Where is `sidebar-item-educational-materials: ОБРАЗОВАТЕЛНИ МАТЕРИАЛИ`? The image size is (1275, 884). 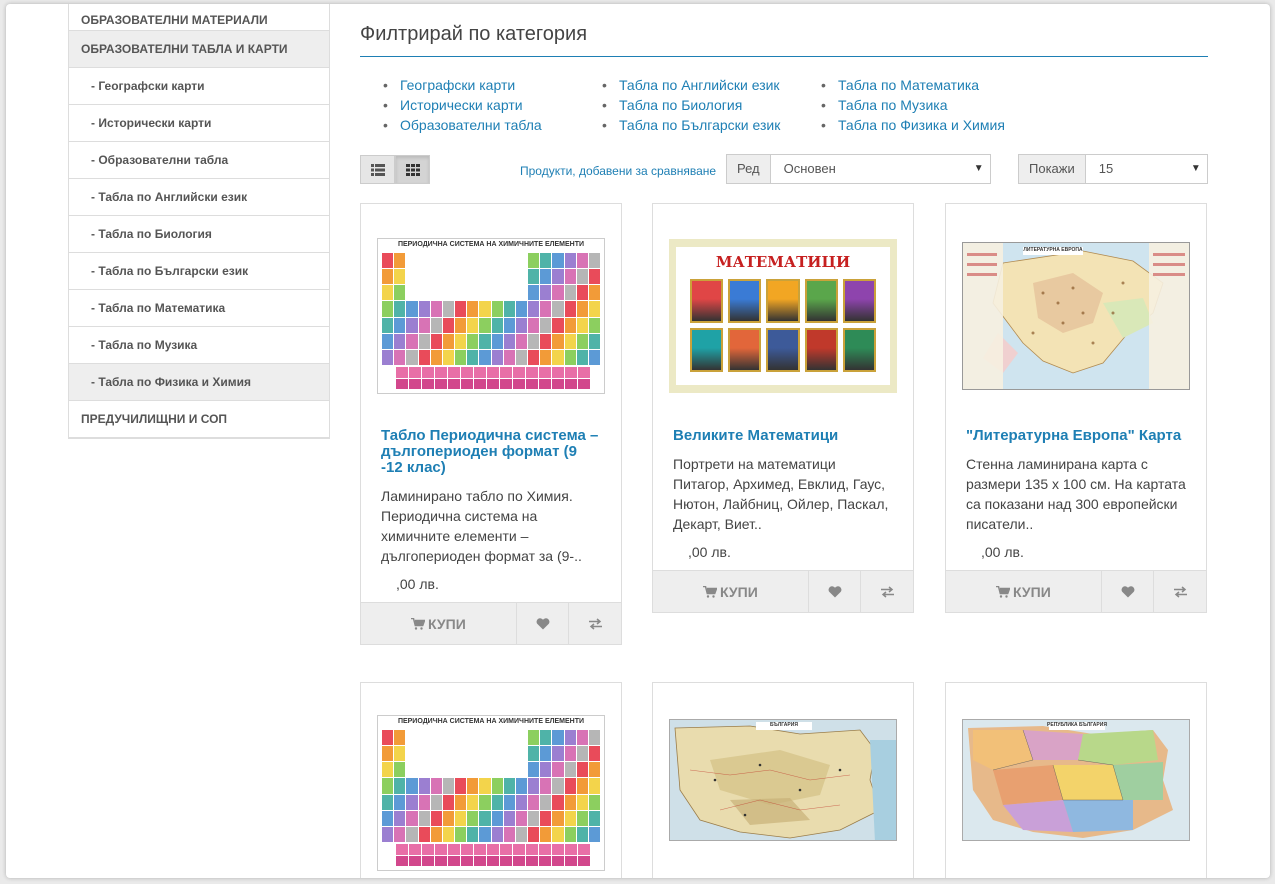
sidebar-item-educational-materials: ОБРАЗОВАТЕЛНИ МАТЕРИАЛИ is located at coordinates (199, 17).